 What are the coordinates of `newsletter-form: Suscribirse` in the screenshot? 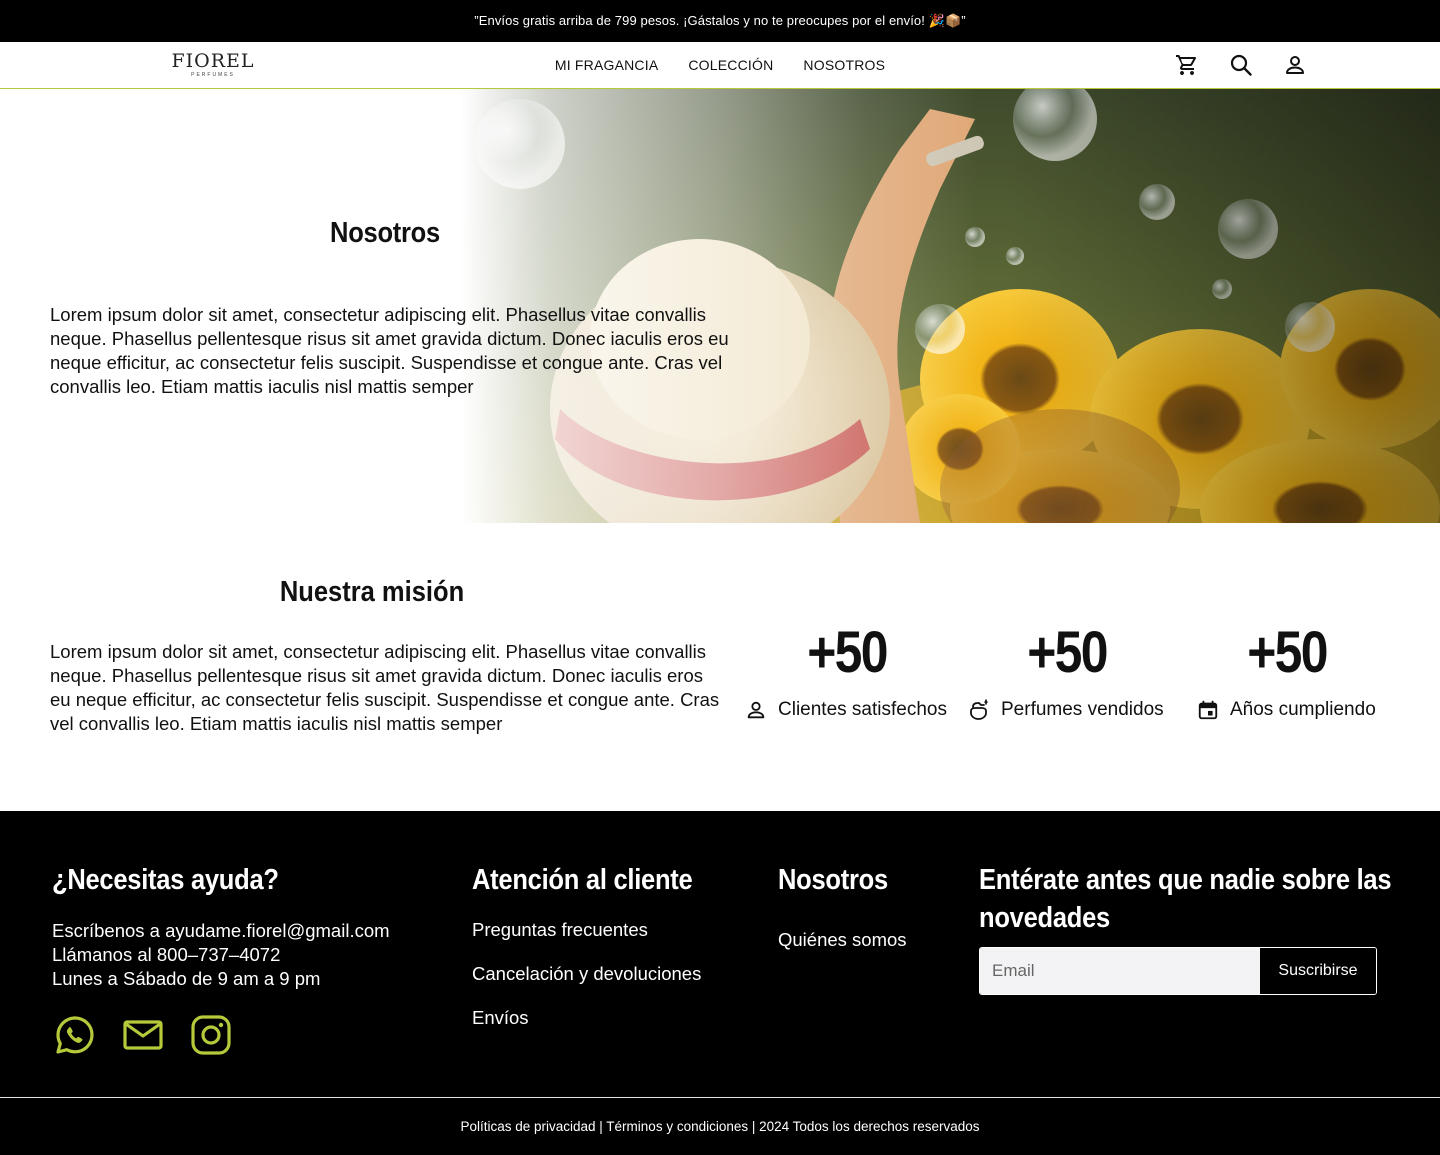 It's located at (1178, 971).